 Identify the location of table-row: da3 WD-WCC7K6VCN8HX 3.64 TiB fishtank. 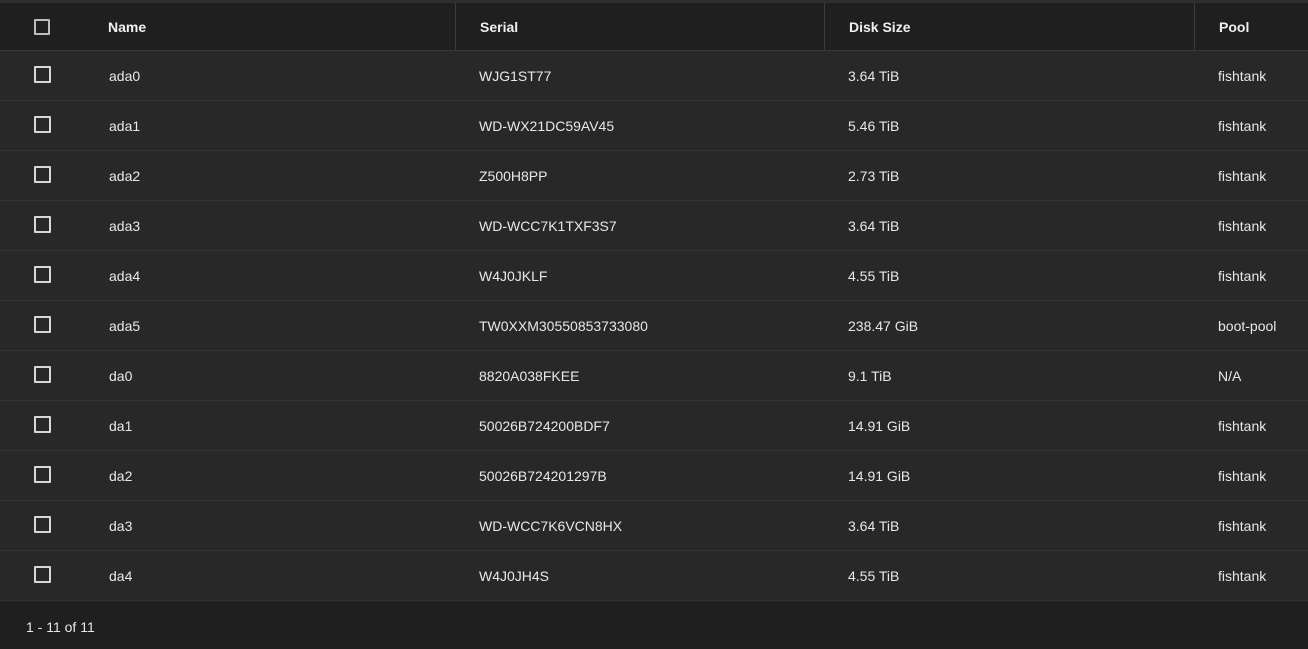
(654, 526).